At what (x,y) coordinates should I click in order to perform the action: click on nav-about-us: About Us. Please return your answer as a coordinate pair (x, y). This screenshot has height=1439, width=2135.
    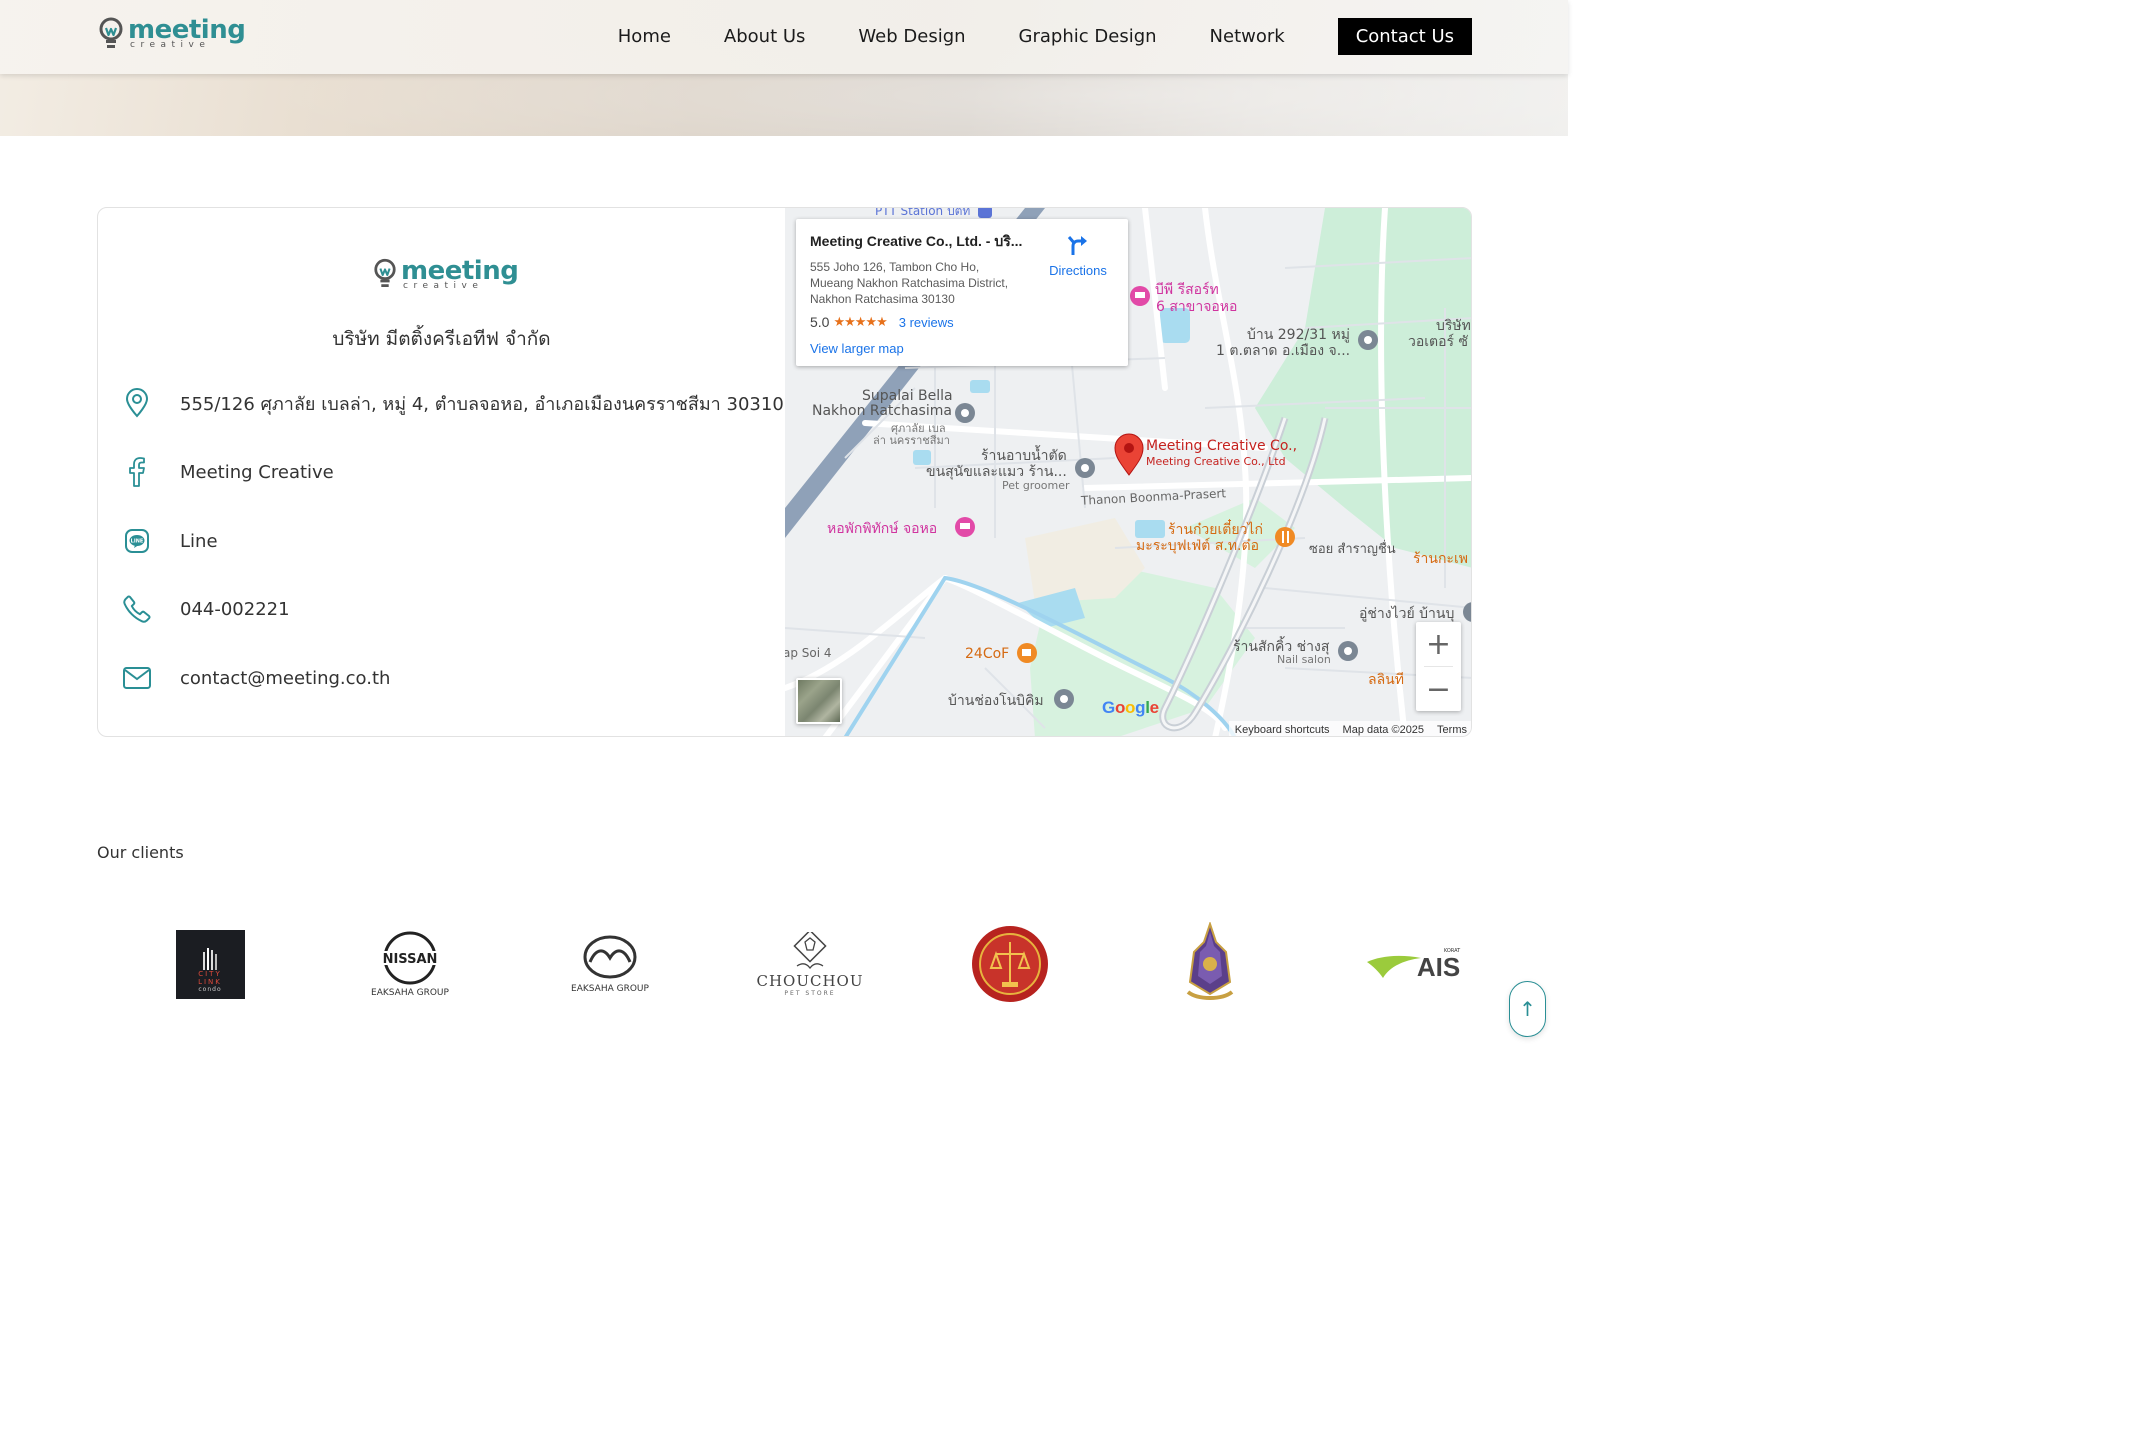
    Looking at the image, I should click on (765, 36).